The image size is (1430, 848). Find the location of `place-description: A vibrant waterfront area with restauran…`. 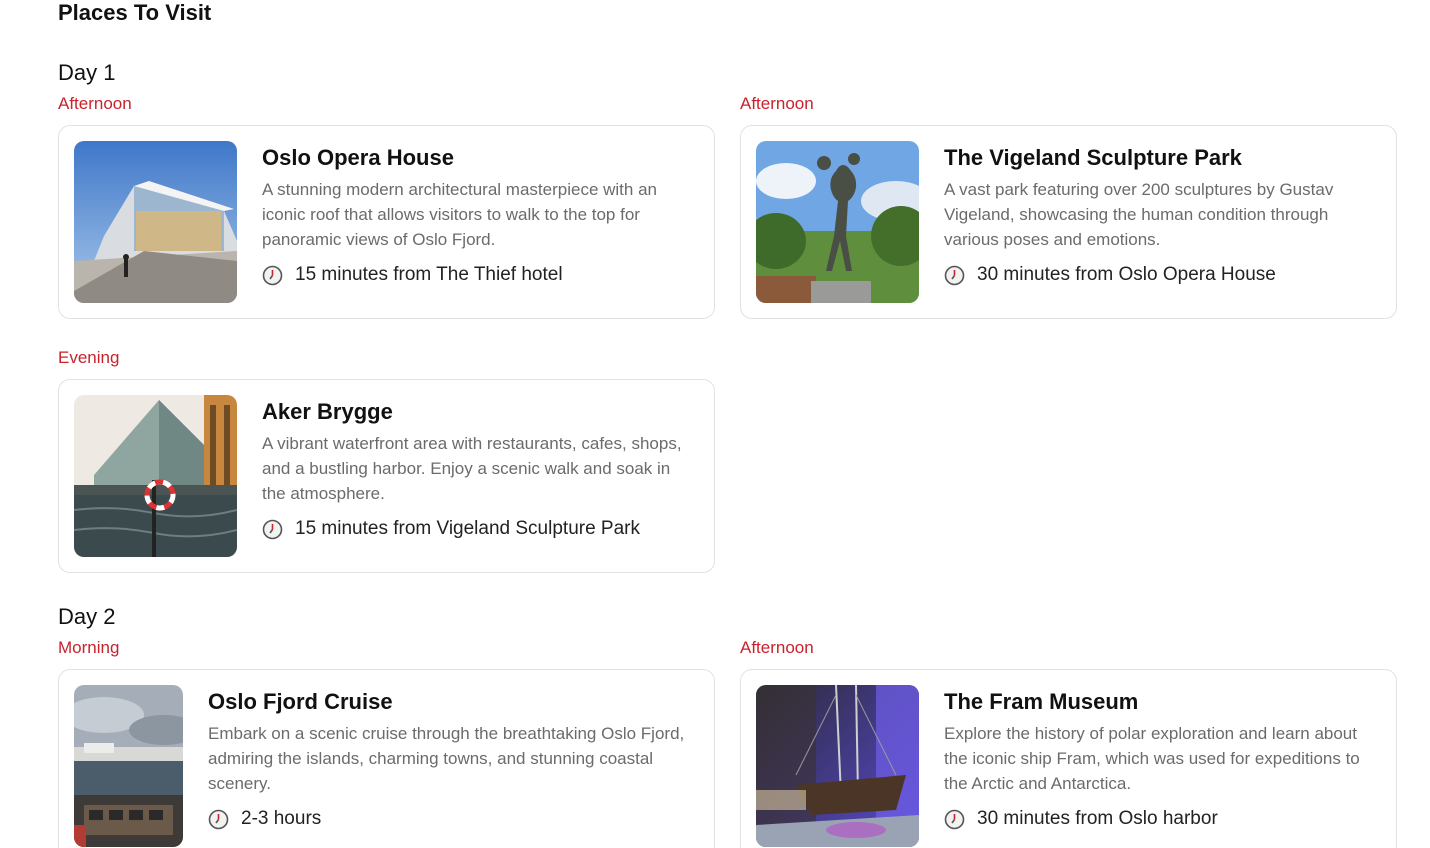

place-description: A vibrant waterfront area with restauran… is located at coordinates (472, 468).